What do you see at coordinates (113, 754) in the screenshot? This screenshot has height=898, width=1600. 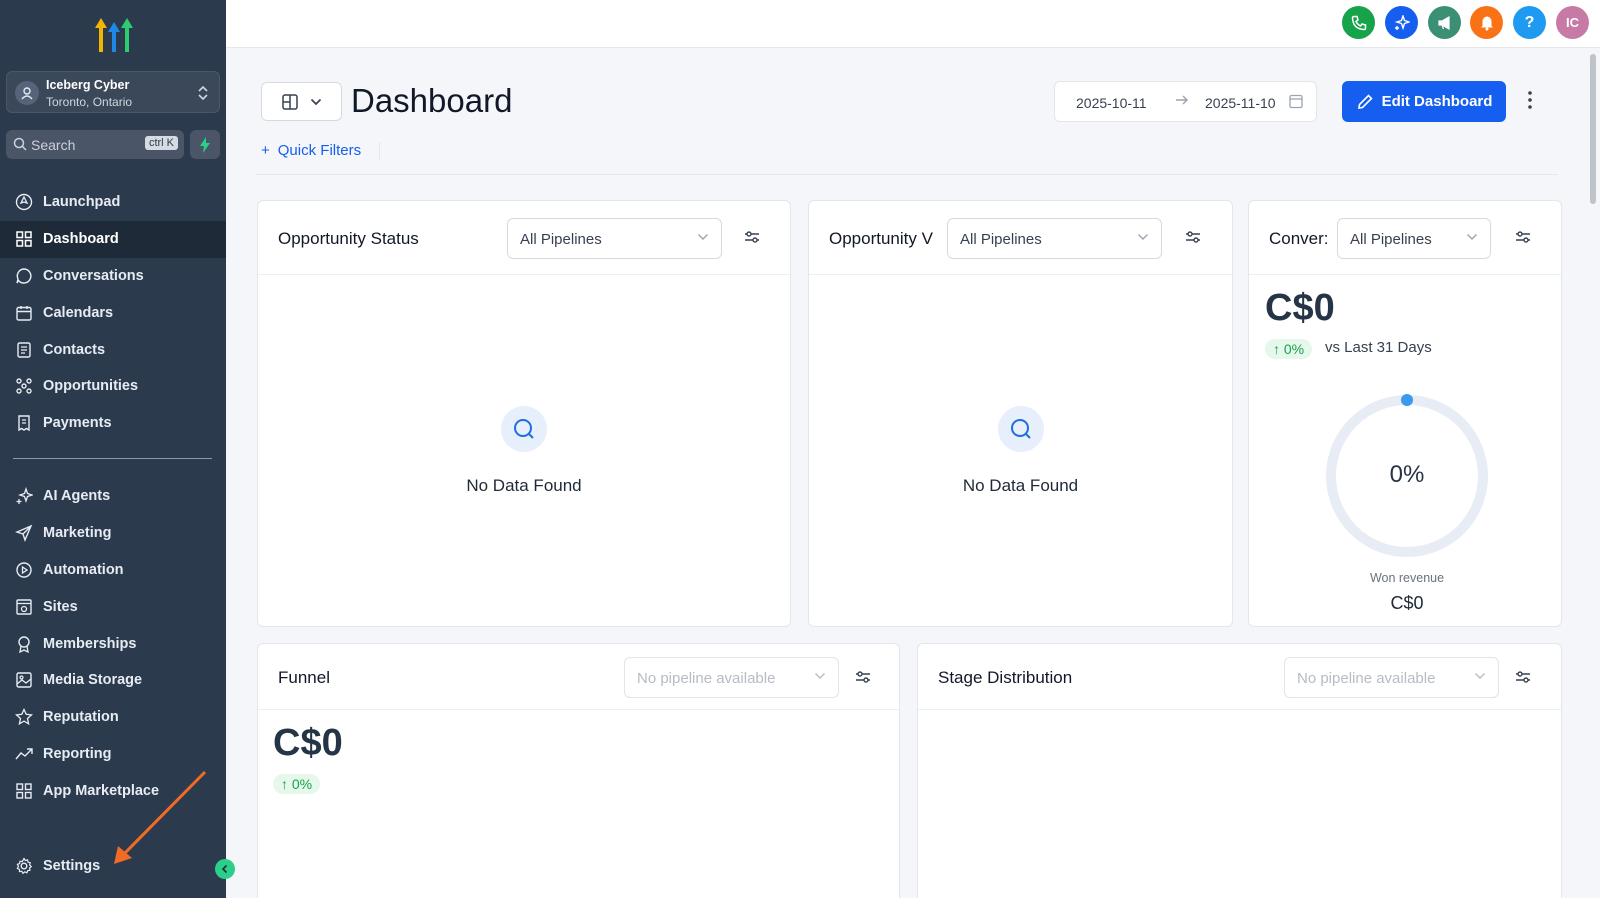 I see `sidebar-item-reporting: Reporting` at bounding box center [113, 754].